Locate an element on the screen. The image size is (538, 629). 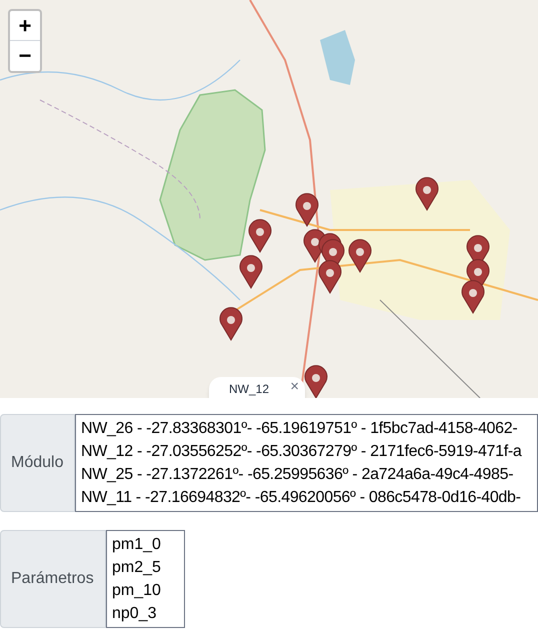
list-option: pm2_5 is located at coordinates (145, 567).